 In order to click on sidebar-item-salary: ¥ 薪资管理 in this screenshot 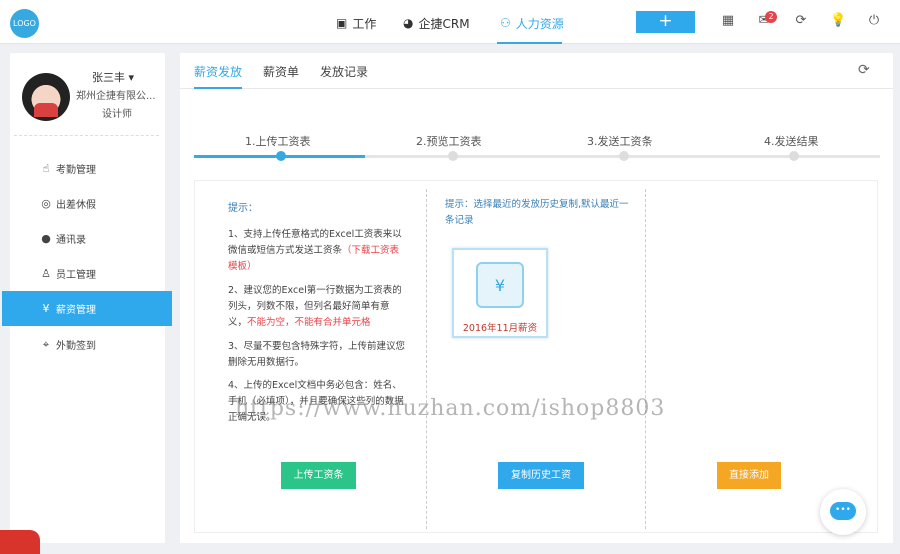, I will do `click(87, 308)`.